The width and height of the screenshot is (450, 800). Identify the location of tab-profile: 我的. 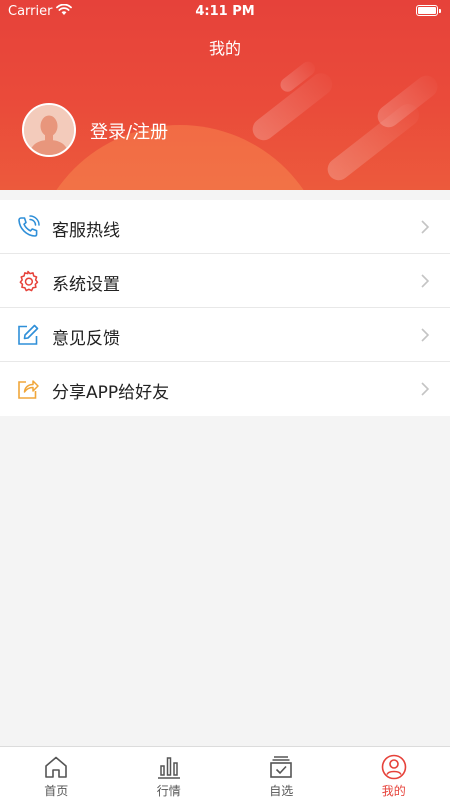
(394, 773).